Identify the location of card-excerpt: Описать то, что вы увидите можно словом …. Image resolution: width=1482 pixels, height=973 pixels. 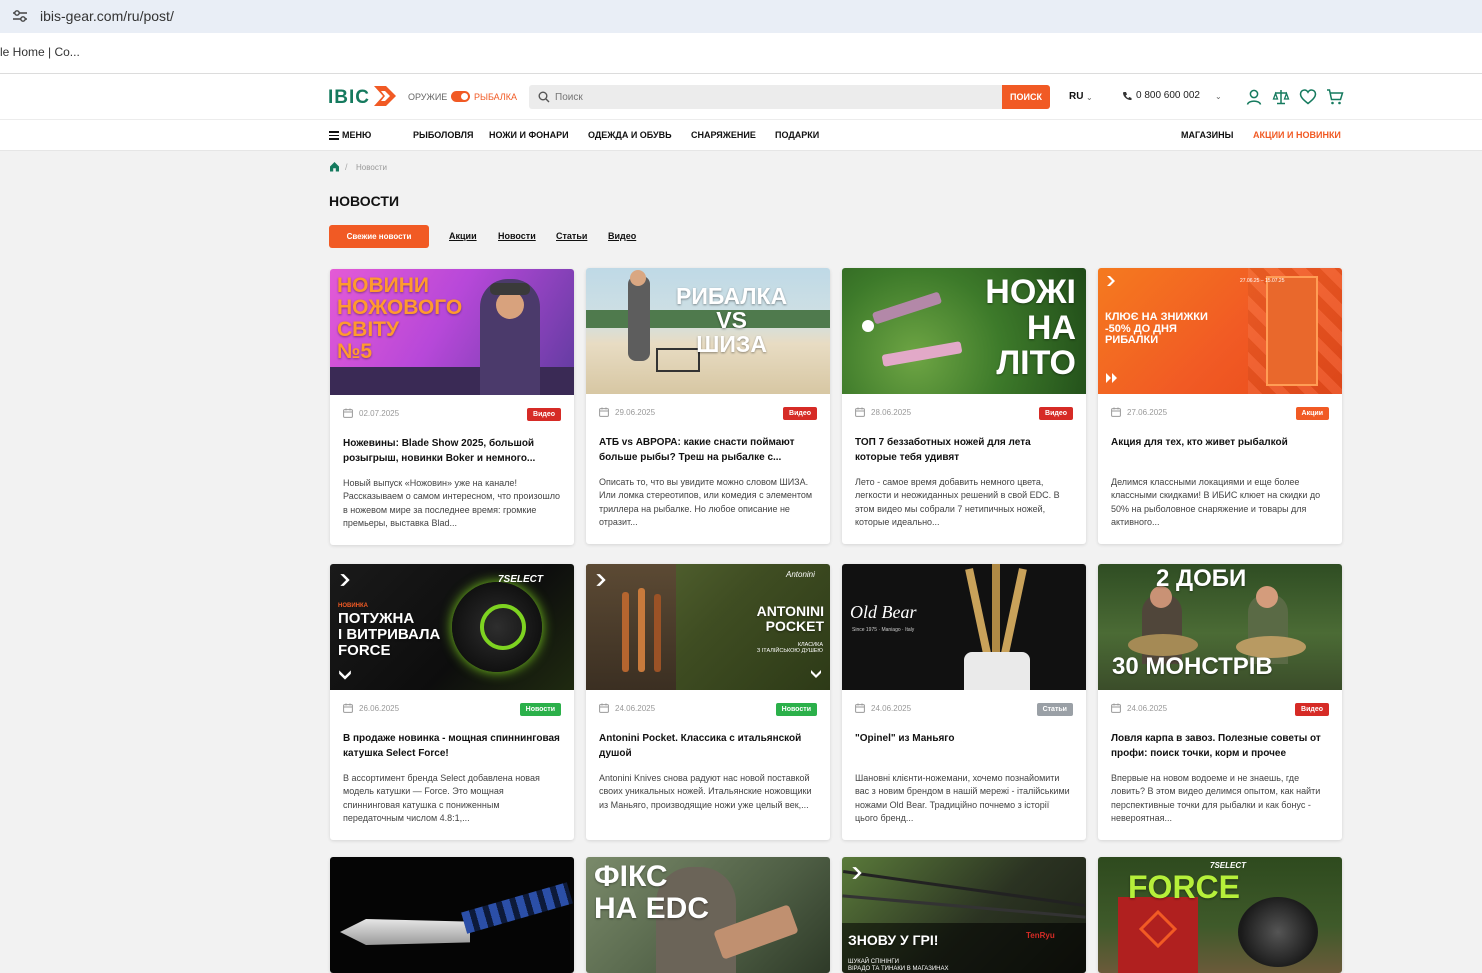
(706, 502).